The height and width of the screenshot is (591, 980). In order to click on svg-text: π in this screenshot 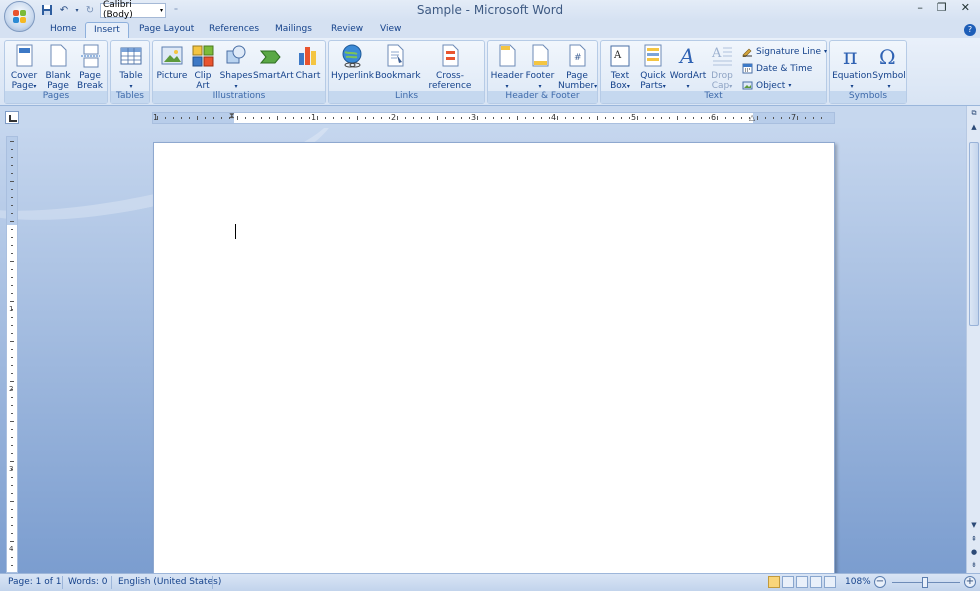, I will do `click(850, 57)`.